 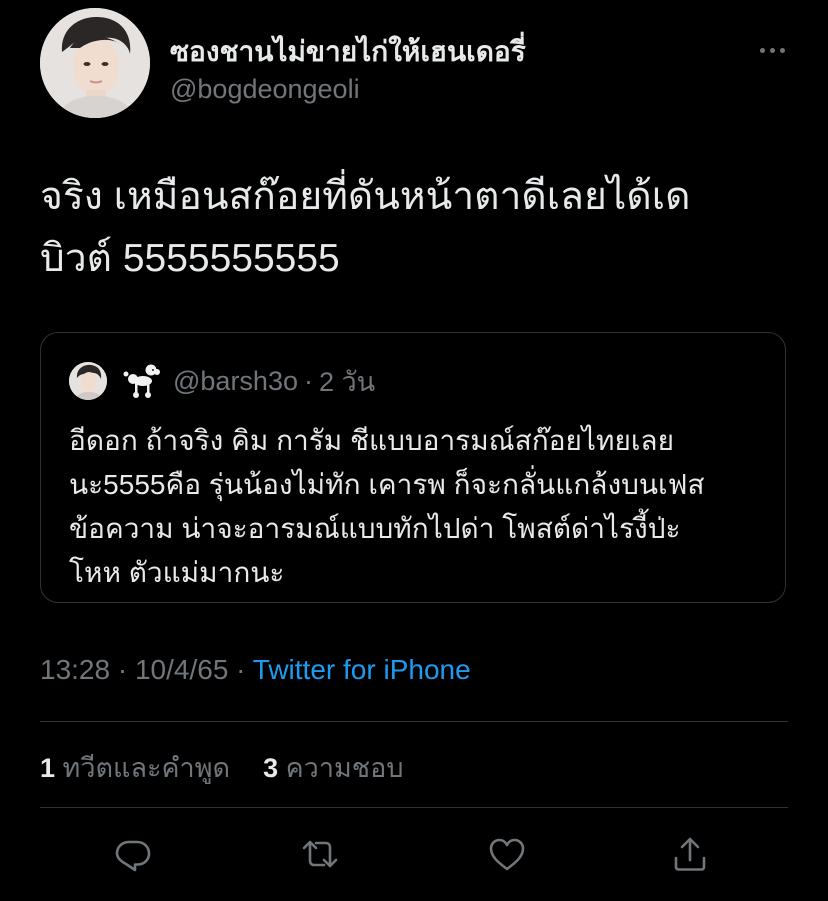 What do you see at coordinates (146, 768) in the screenshot?
I see `retweets-label: ทวีตและคำพูด` at bounding box center [146, 768].